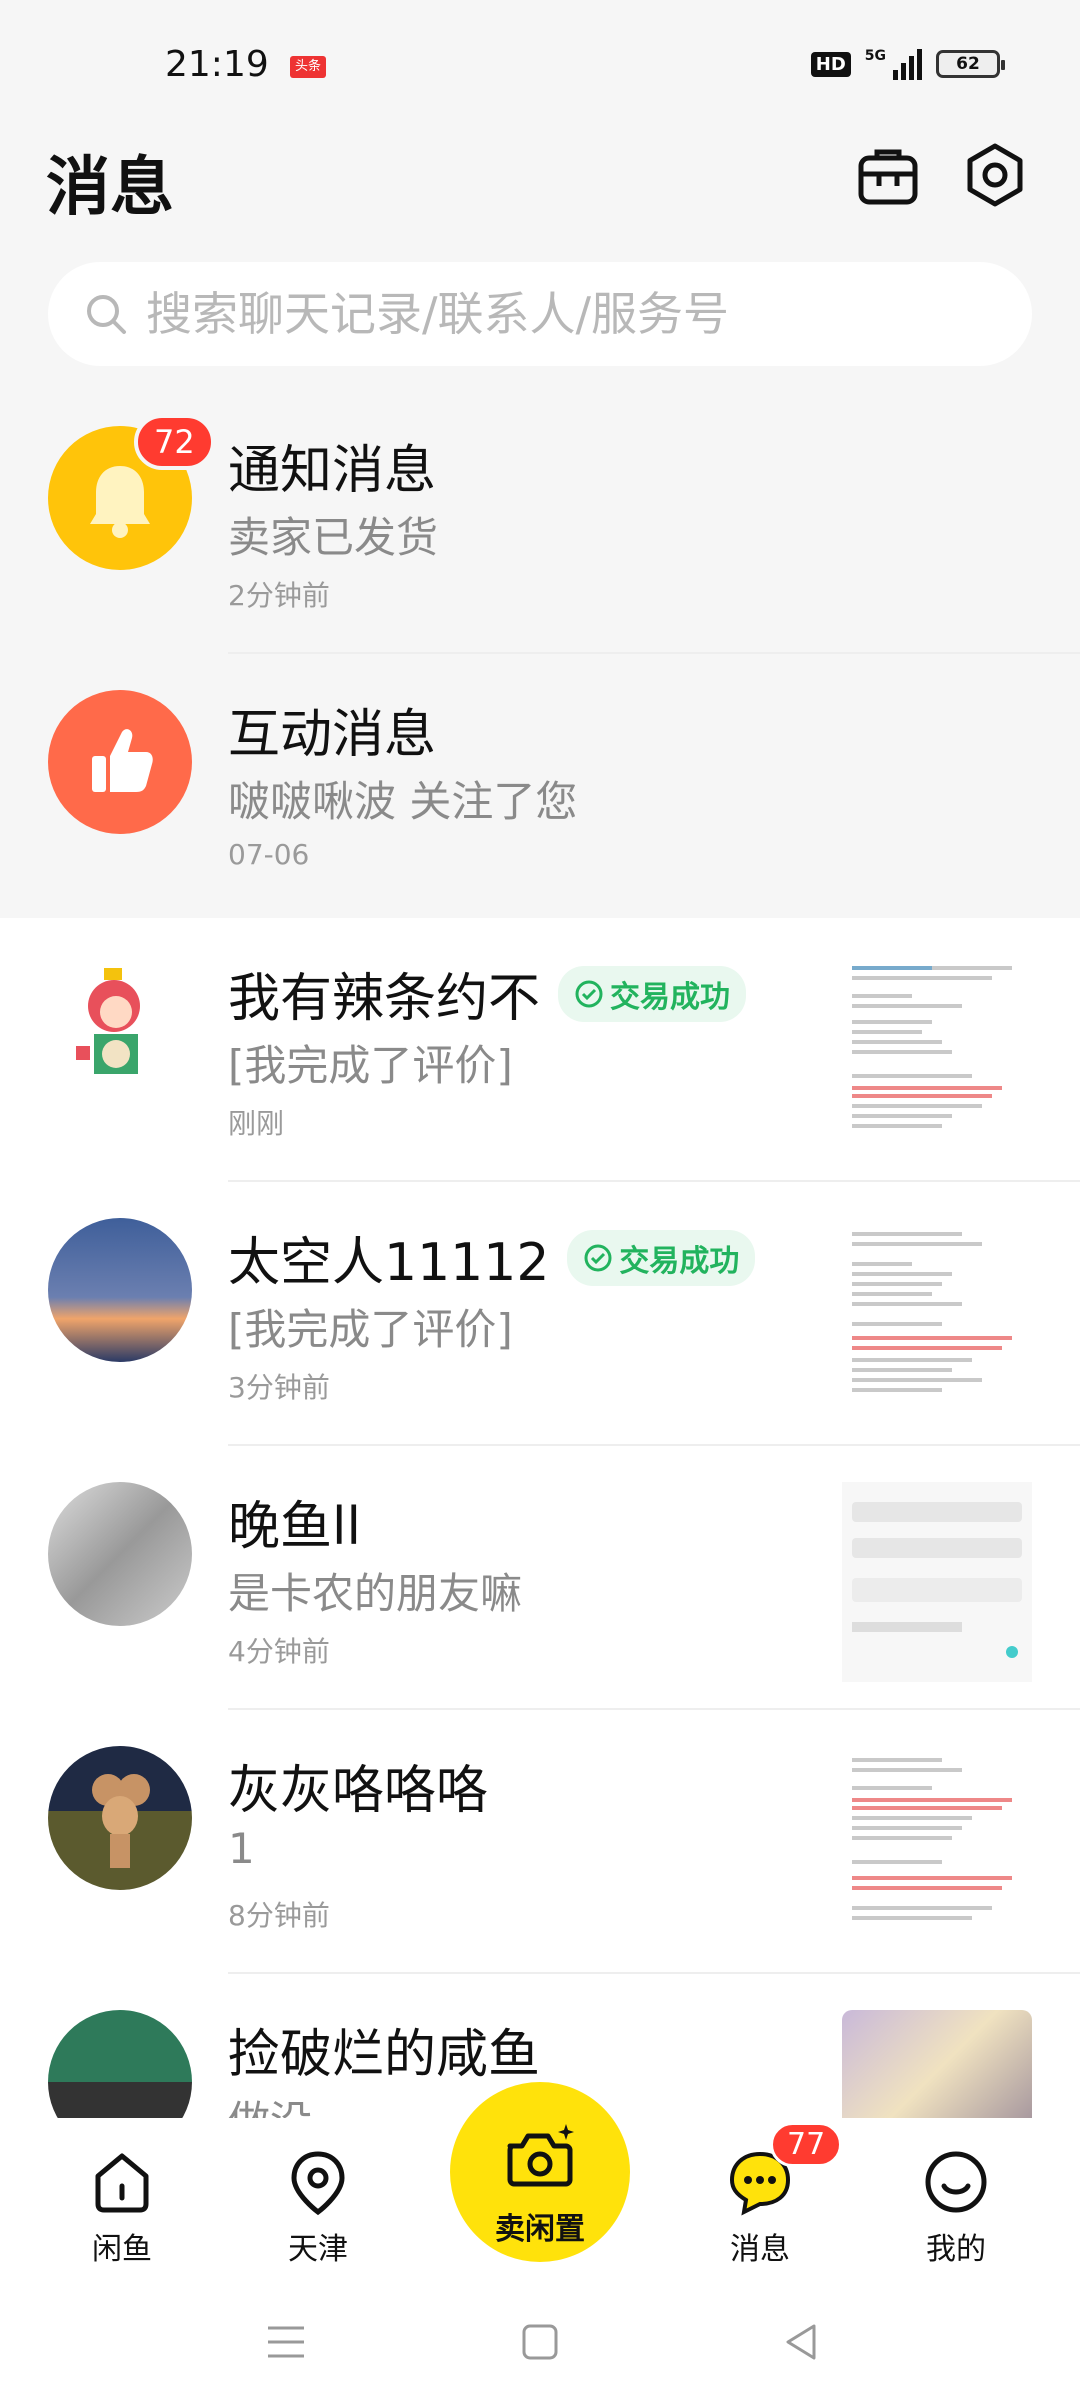  What do you see at coordinates (294, 1527) in the screenshot?
I see `conversation-name: 晚鱼ll` at bounding box center [294, 1527].